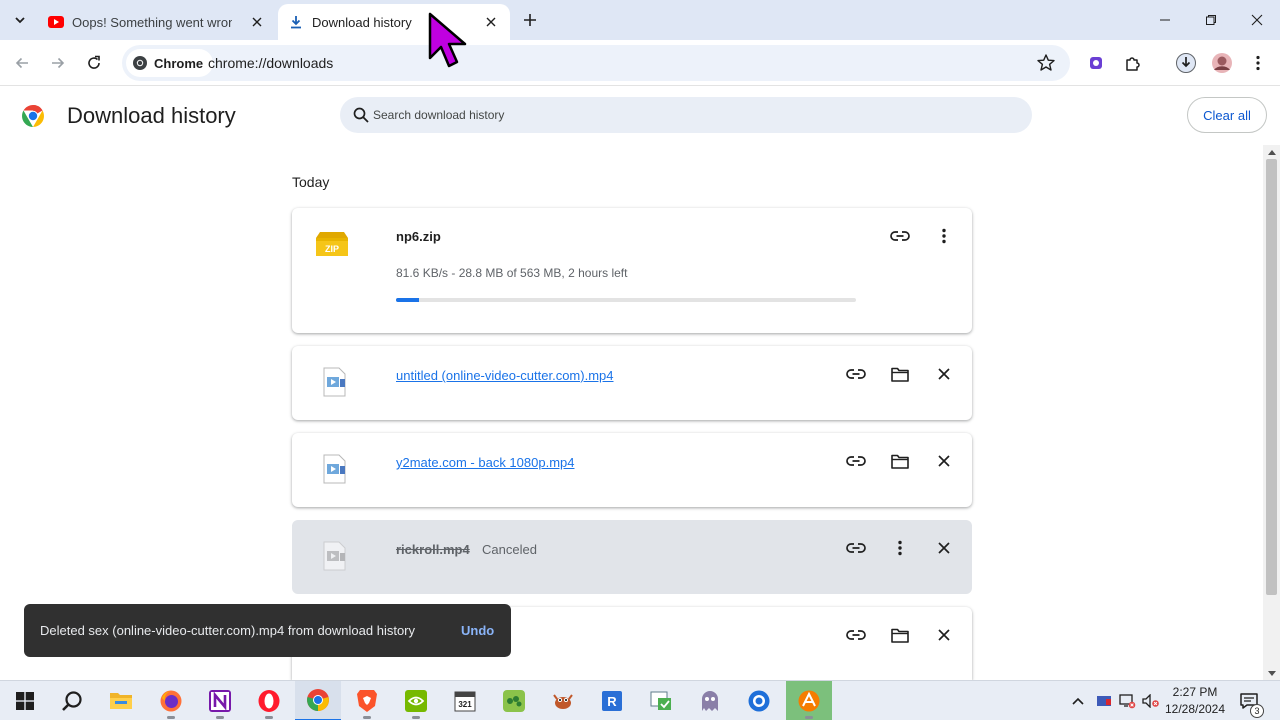 This screenshot has height=720, width=1280. I want to click on tray-overflow-chevron-icon, so click(1078, 700).